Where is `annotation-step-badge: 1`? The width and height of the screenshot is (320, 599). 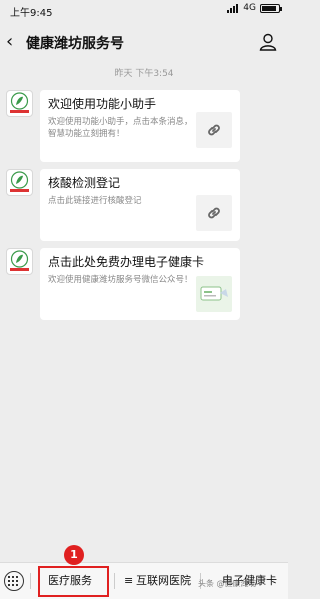
annotation-step-badge: 1 is located at coordinates (74, 555).